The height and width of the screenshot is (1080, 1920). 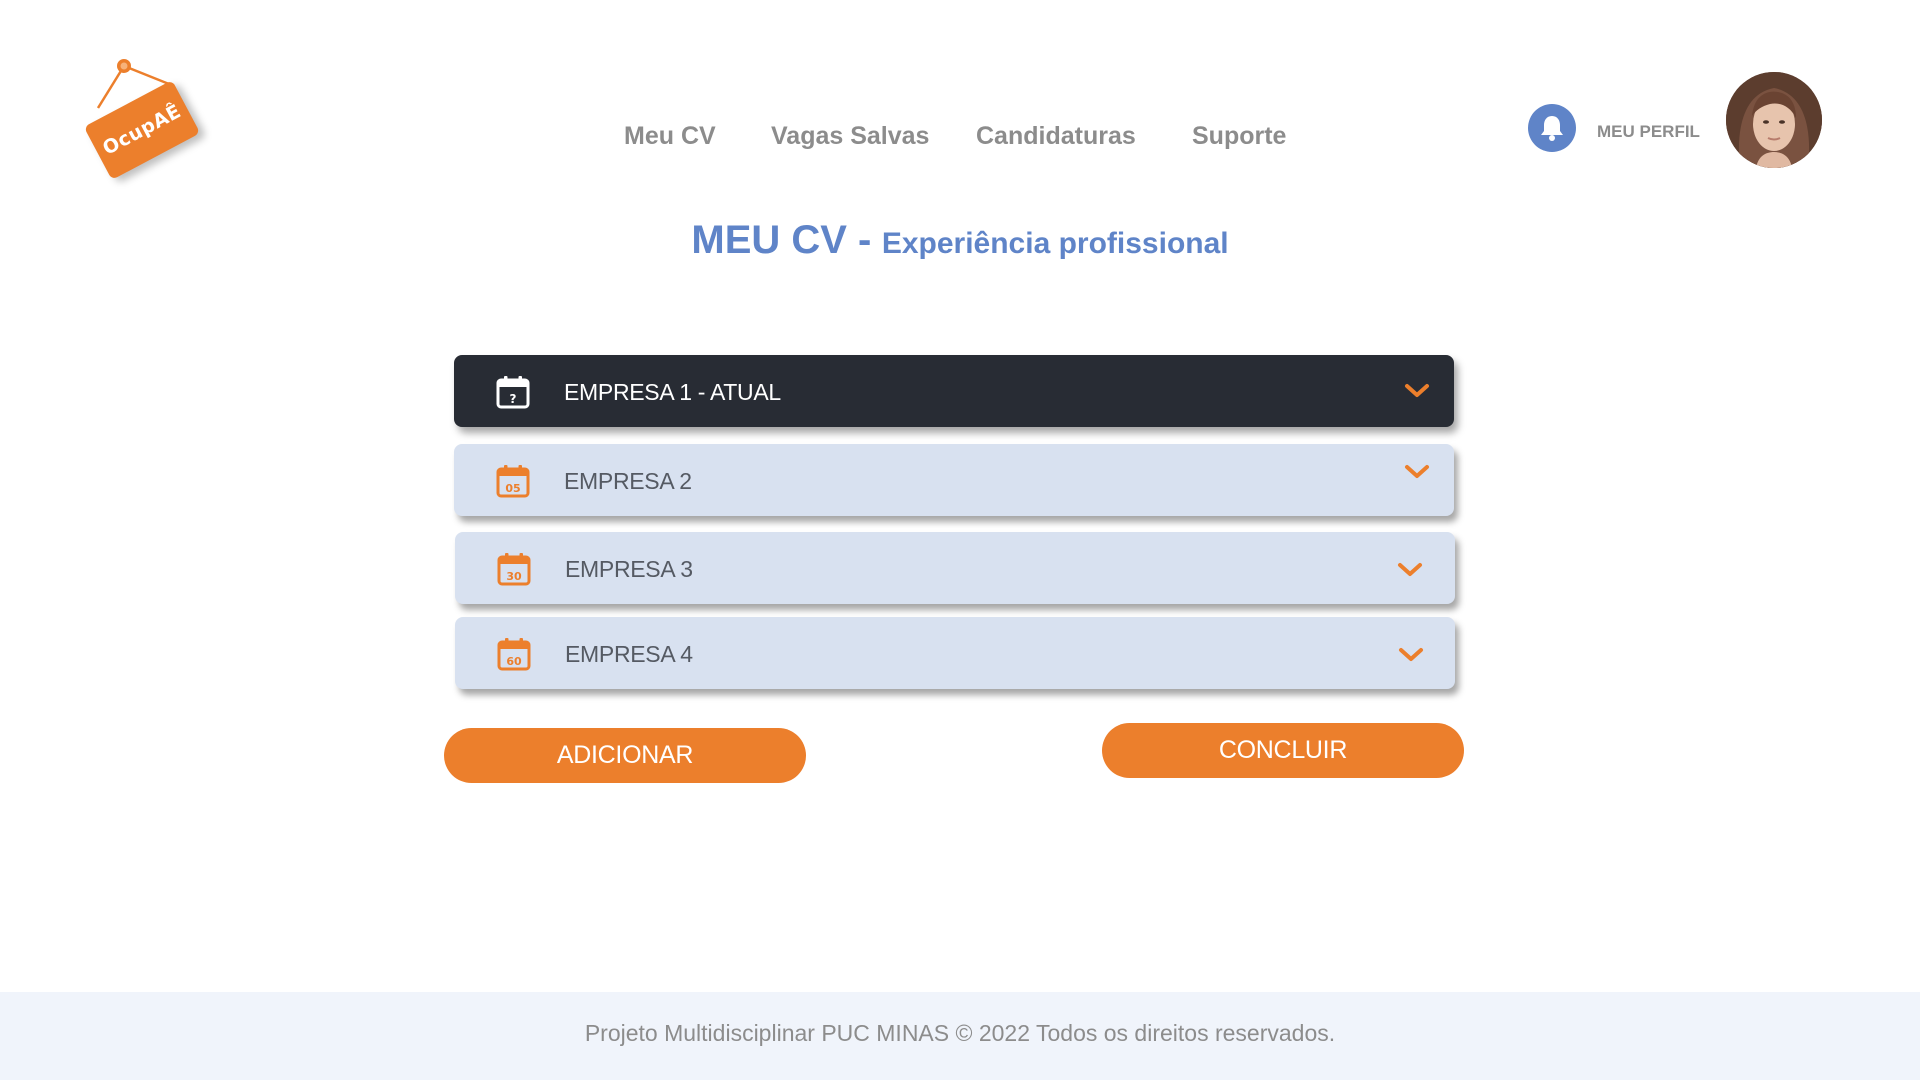 I want to click on avatar, so click(x=1774, y=120).